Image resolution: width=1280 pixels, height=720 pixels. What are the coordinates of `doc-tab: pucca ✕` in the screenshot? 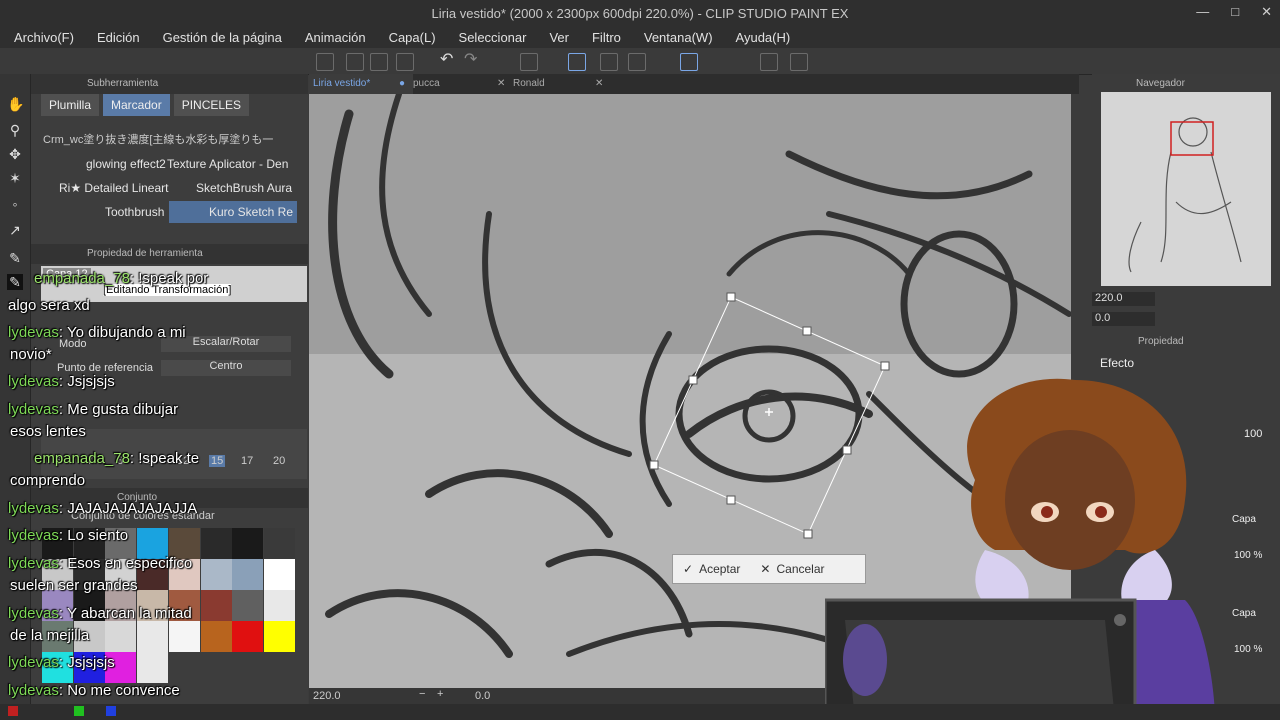 It's located at (461, 84).